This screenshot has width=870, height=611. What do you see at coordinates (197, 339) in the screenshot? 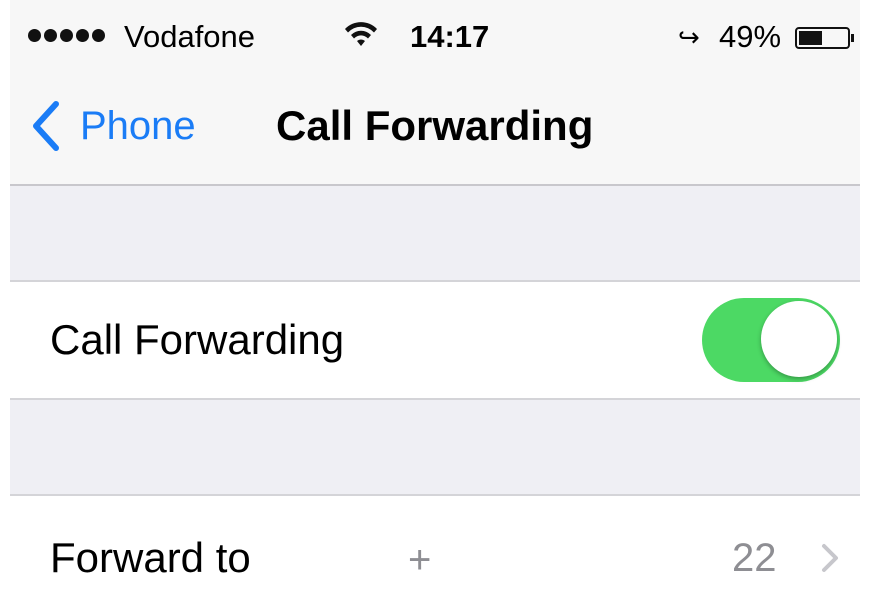
I see `call-forwarding-label: Call Forwarding` at bounding box center [197, 339].